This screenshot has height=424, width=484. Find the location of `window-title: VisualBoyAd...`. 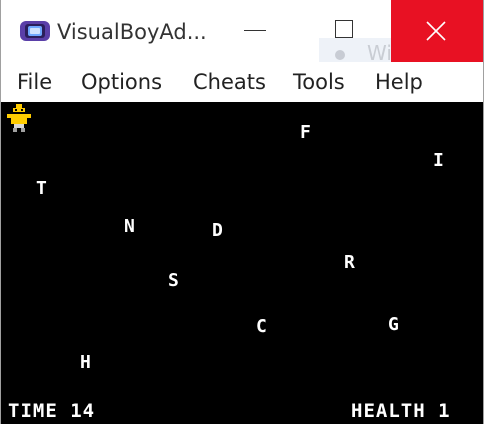

window-title: VisualBoyAd... is located at coordinates (132, 32).